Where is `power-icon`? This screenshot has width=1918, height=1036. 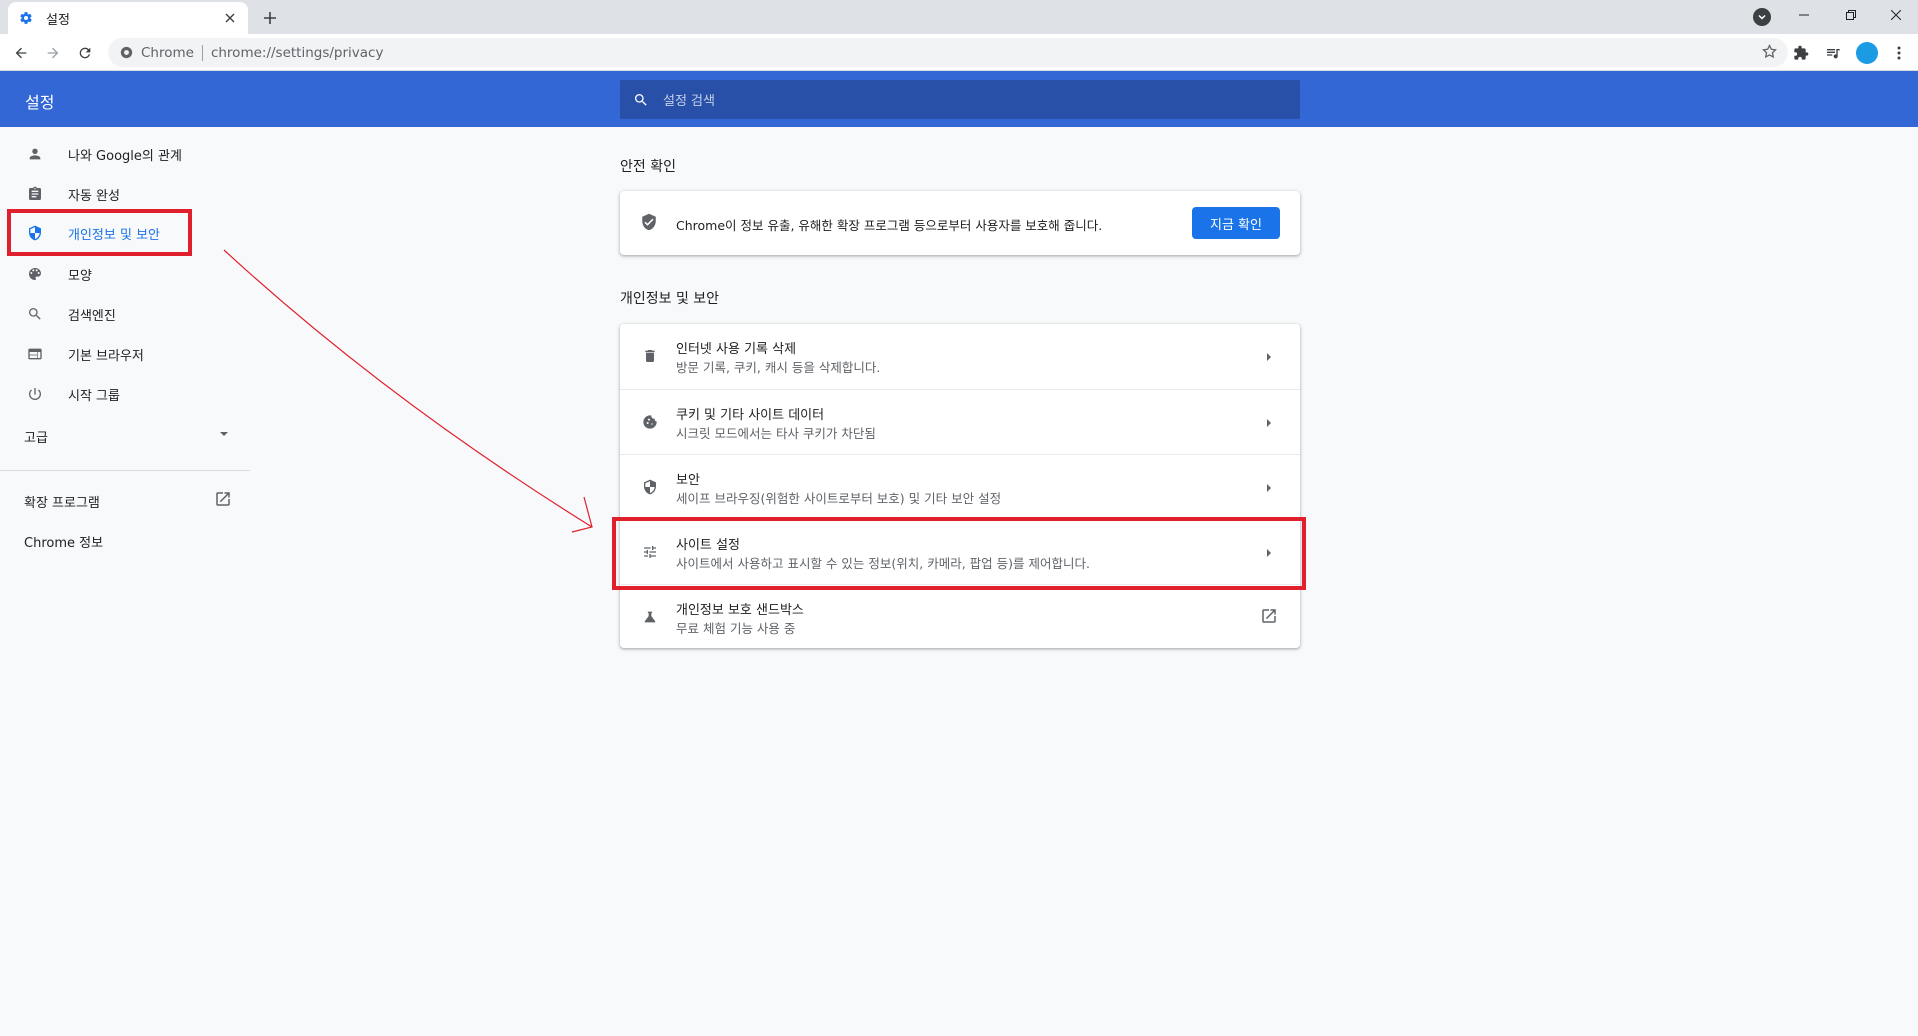 power-icon is located at coordinates (35, 394).